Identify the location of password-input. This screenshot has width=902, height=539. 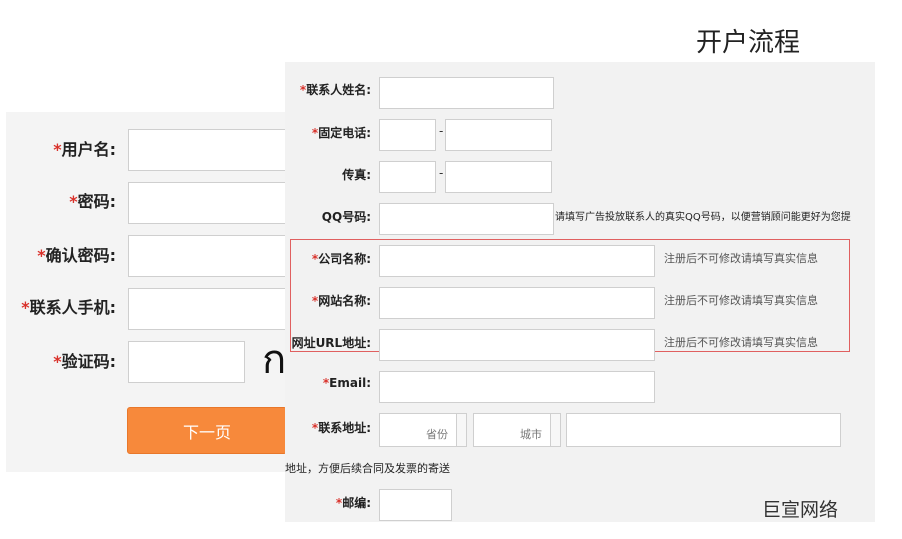
(208, 203).